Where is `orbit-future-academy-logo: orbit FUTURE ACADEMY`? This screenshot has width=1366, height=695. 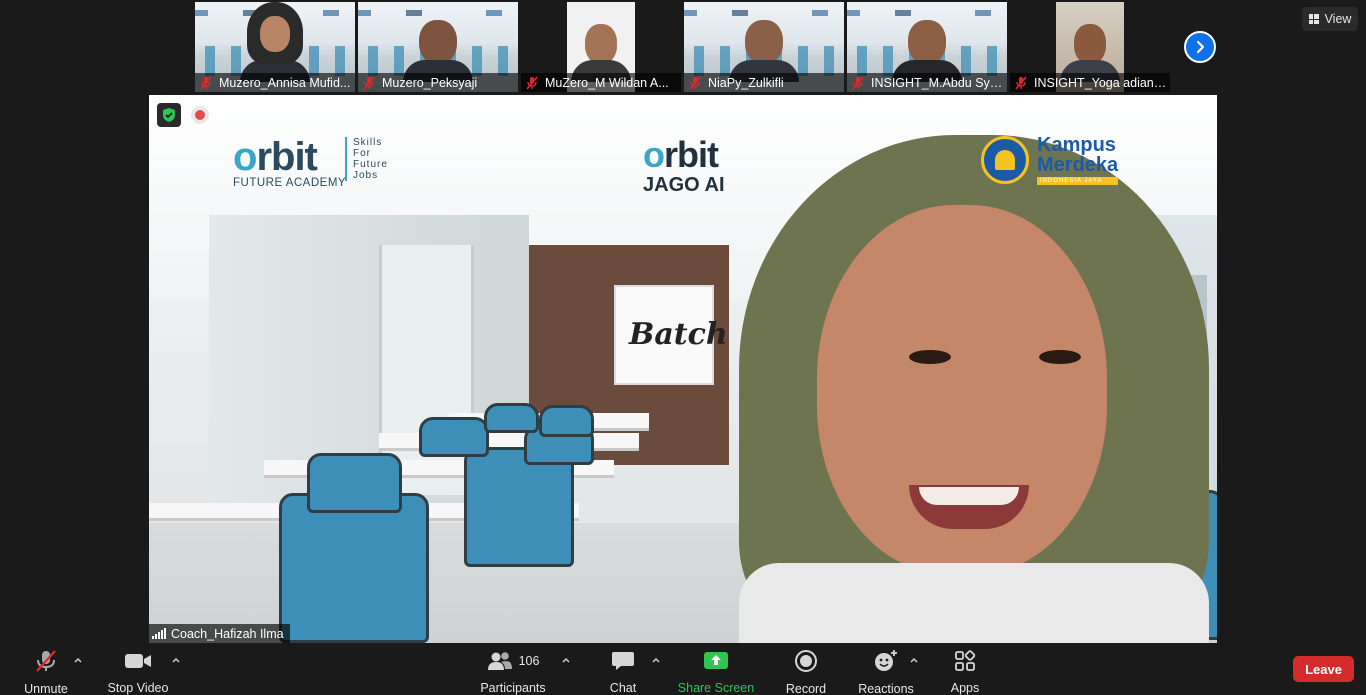 orbit-future-academy-logo: orbit FUTURE ACADEMY is located at coordinates (290, 162).